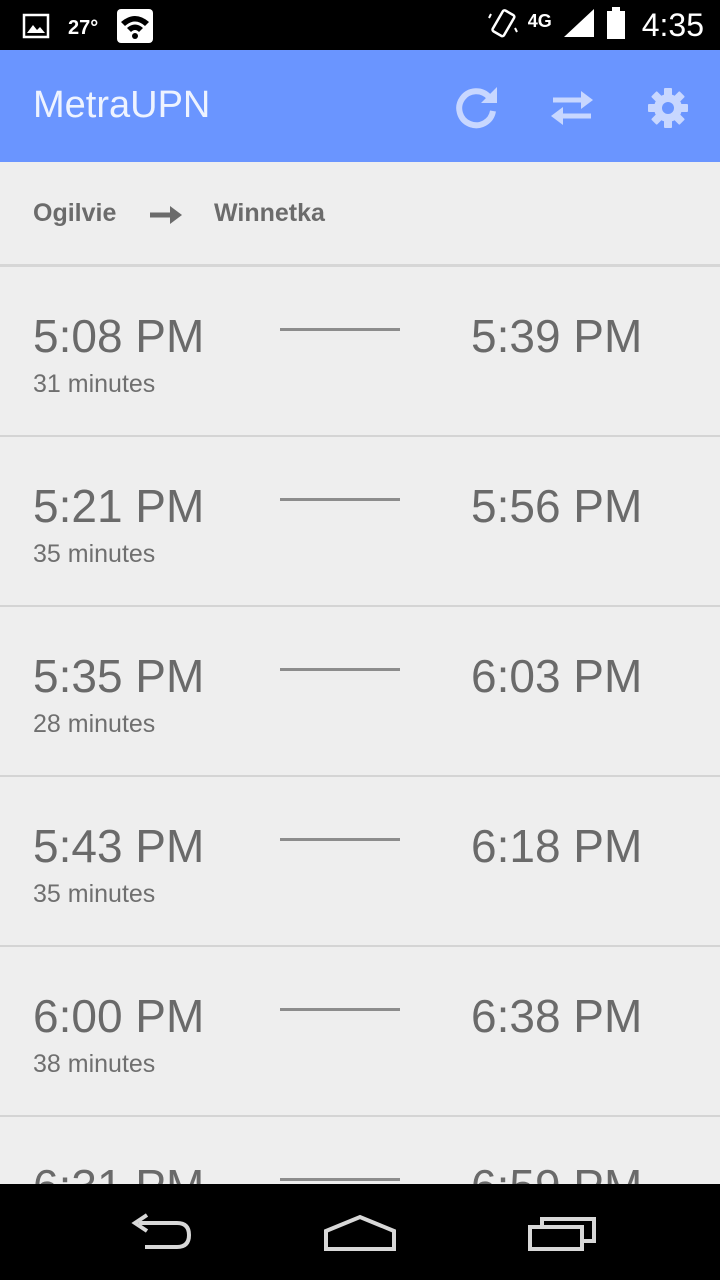 This screenshot has width=720, height=1280. Describe the element at coordinates (360, 352) in the screenshot. I see `trip-row: 5:08 PM 31 minutes 5:39 PM` at that location.